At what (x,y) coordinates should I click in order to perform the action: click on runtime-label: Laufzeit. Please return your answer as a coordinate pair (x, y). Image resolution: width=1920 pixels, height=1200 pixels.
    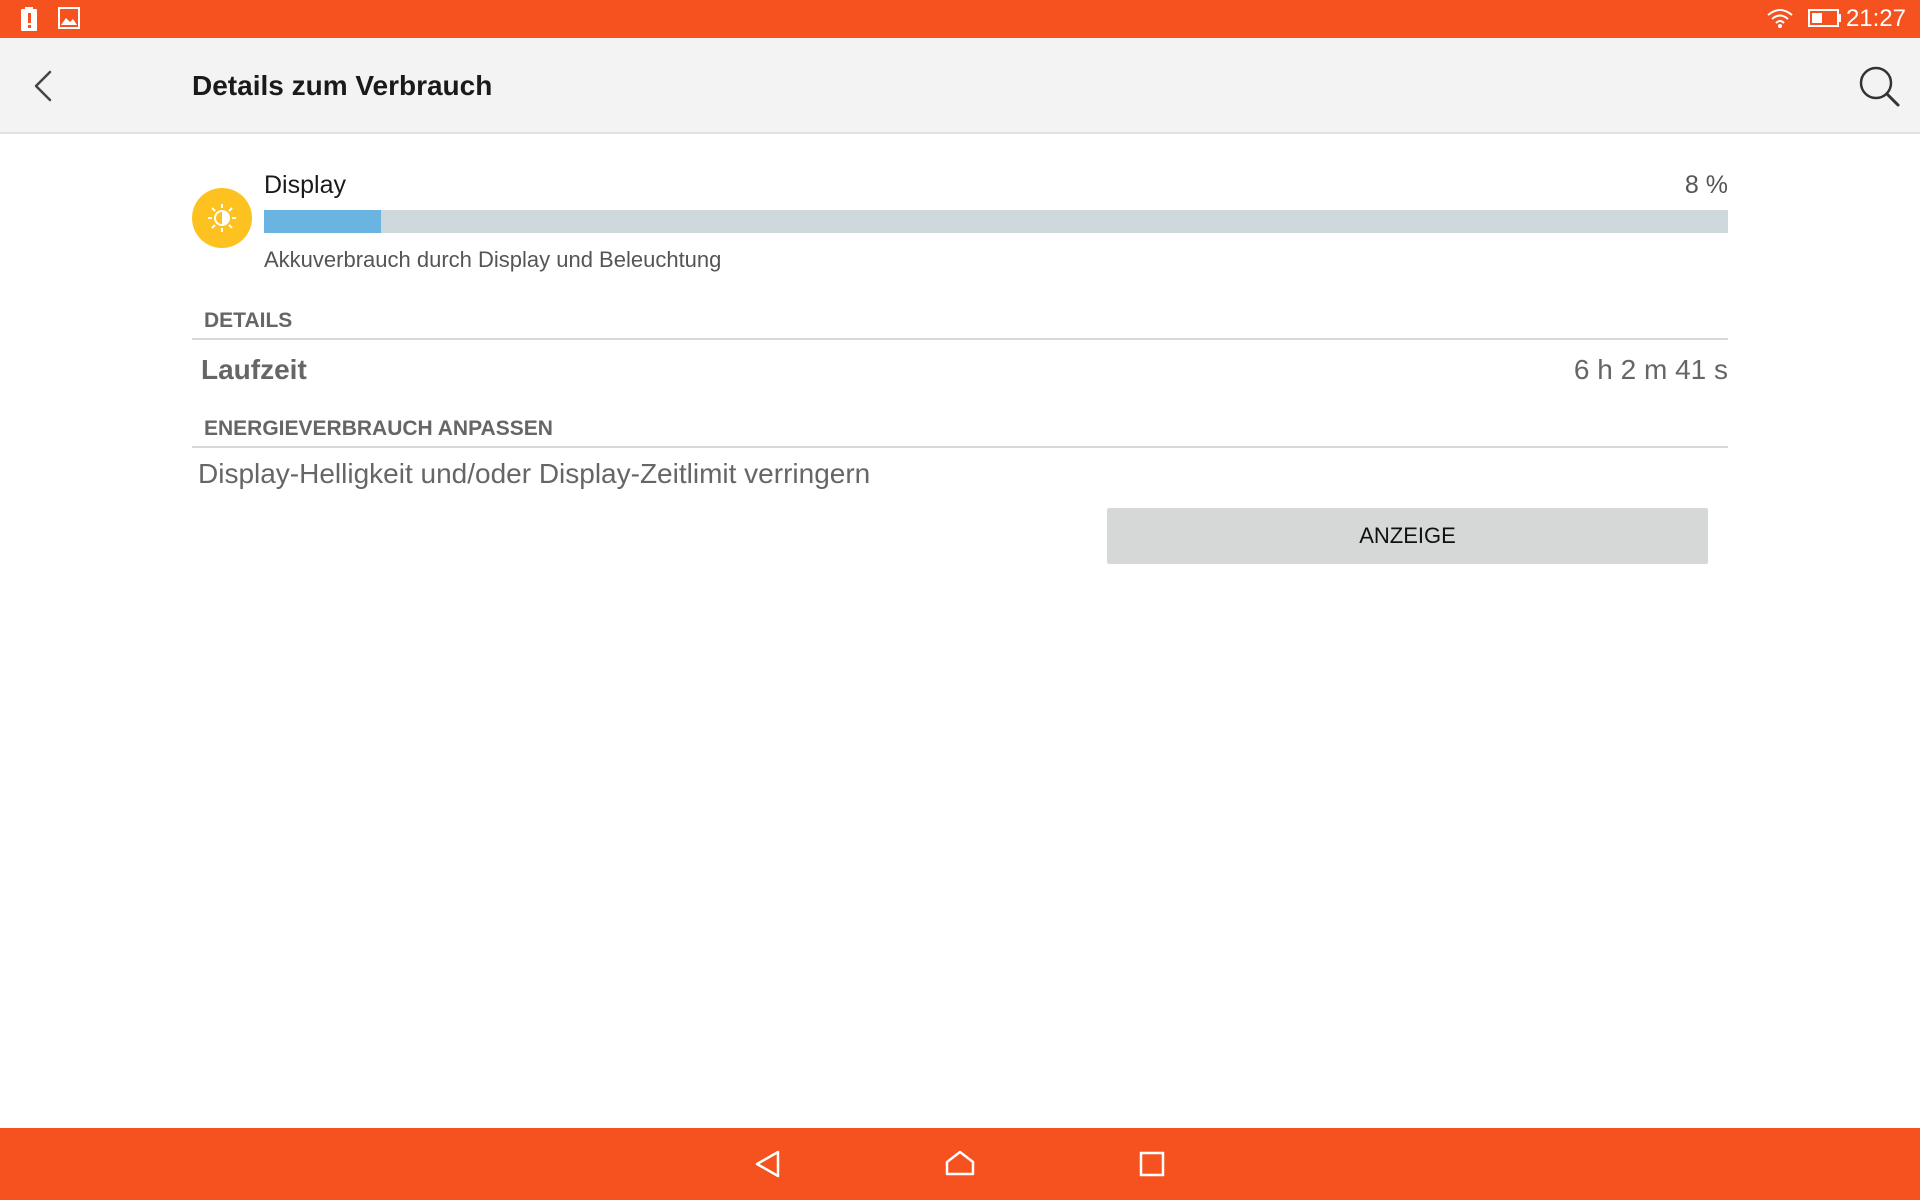
    Looking at the image, I should click on (254, 369).